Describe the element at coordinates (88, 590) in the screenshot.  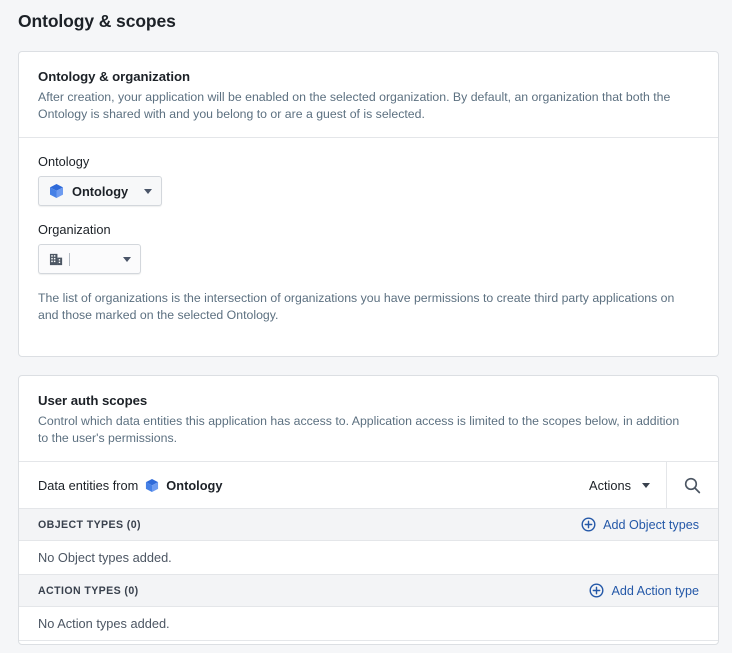
I see `section-title-action-types: ACTION TYPES (0)` at that location.